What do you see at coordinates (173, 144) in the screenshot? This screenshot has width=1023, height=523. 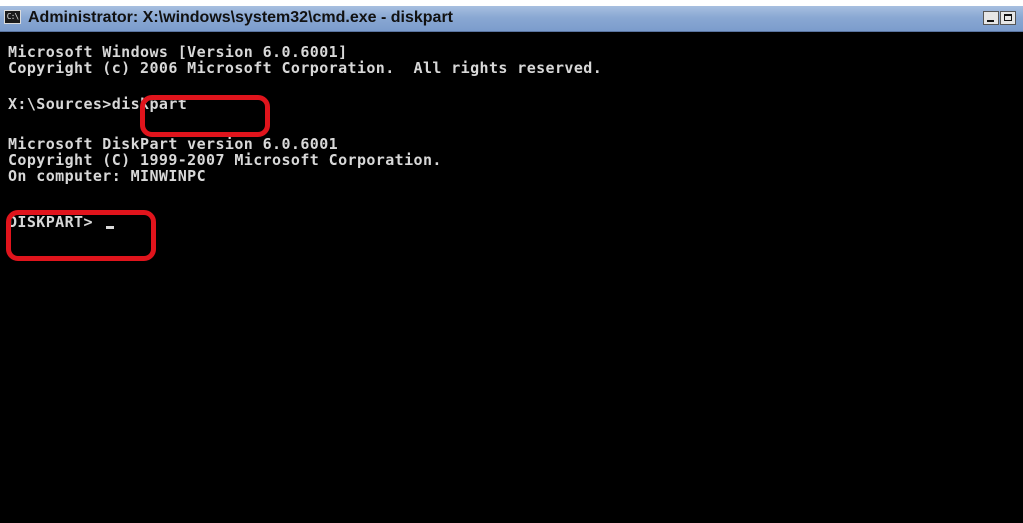 I see `console-line: Microsoft DiskPart version 6.0.6001` at bounding box center [173, 144].